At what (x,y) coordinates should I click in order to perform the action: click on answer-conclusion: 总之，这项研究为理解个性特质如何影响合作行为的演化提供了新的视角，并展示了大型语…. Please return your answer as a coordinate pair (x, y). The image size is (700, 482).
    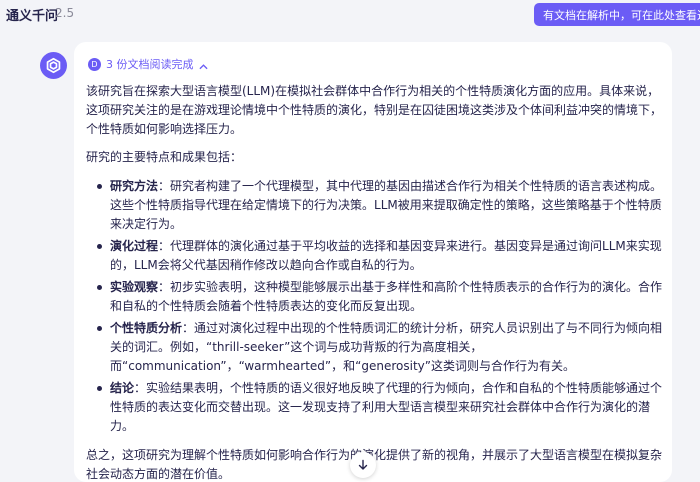
    Looking at the image, I should click on (374, 464).